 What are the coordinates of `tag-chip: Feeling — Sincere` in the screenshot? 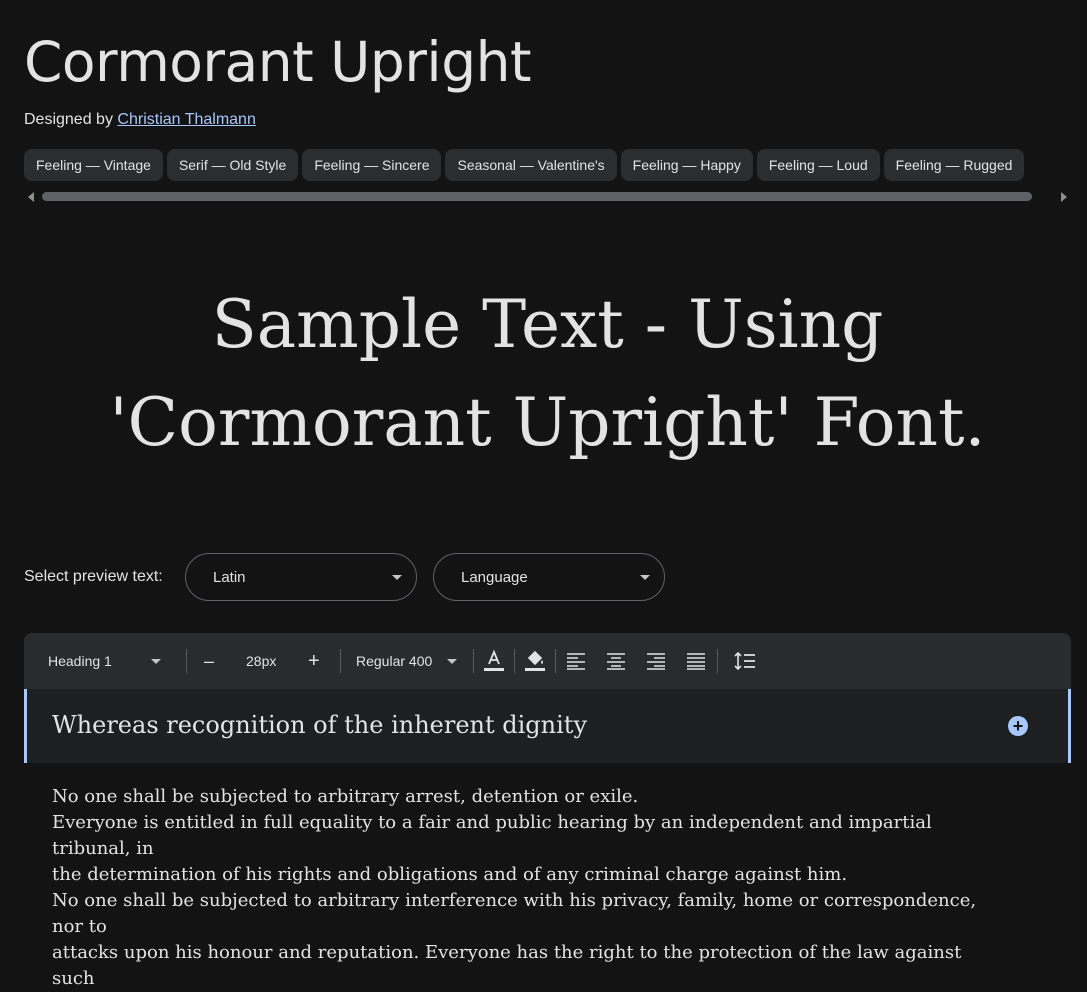 It's located at (372, 165).